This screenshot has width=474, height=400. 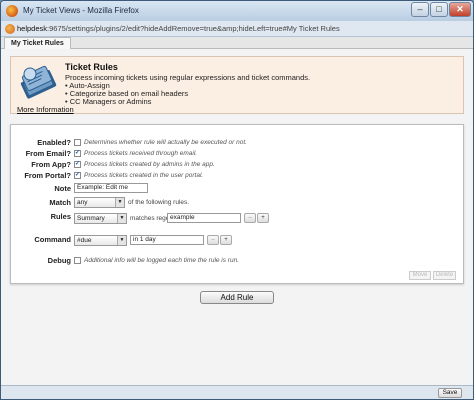 I want to click on minimize-button: –, so click(x=420, y=9).